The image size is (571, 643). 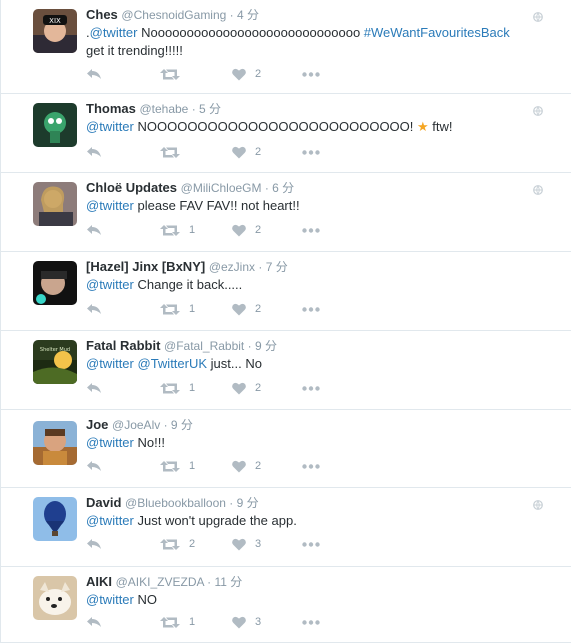 What do you see at coordinates (239, 74) in the screenshot?
I see `heart-icon` at bounding box center [239, 74].